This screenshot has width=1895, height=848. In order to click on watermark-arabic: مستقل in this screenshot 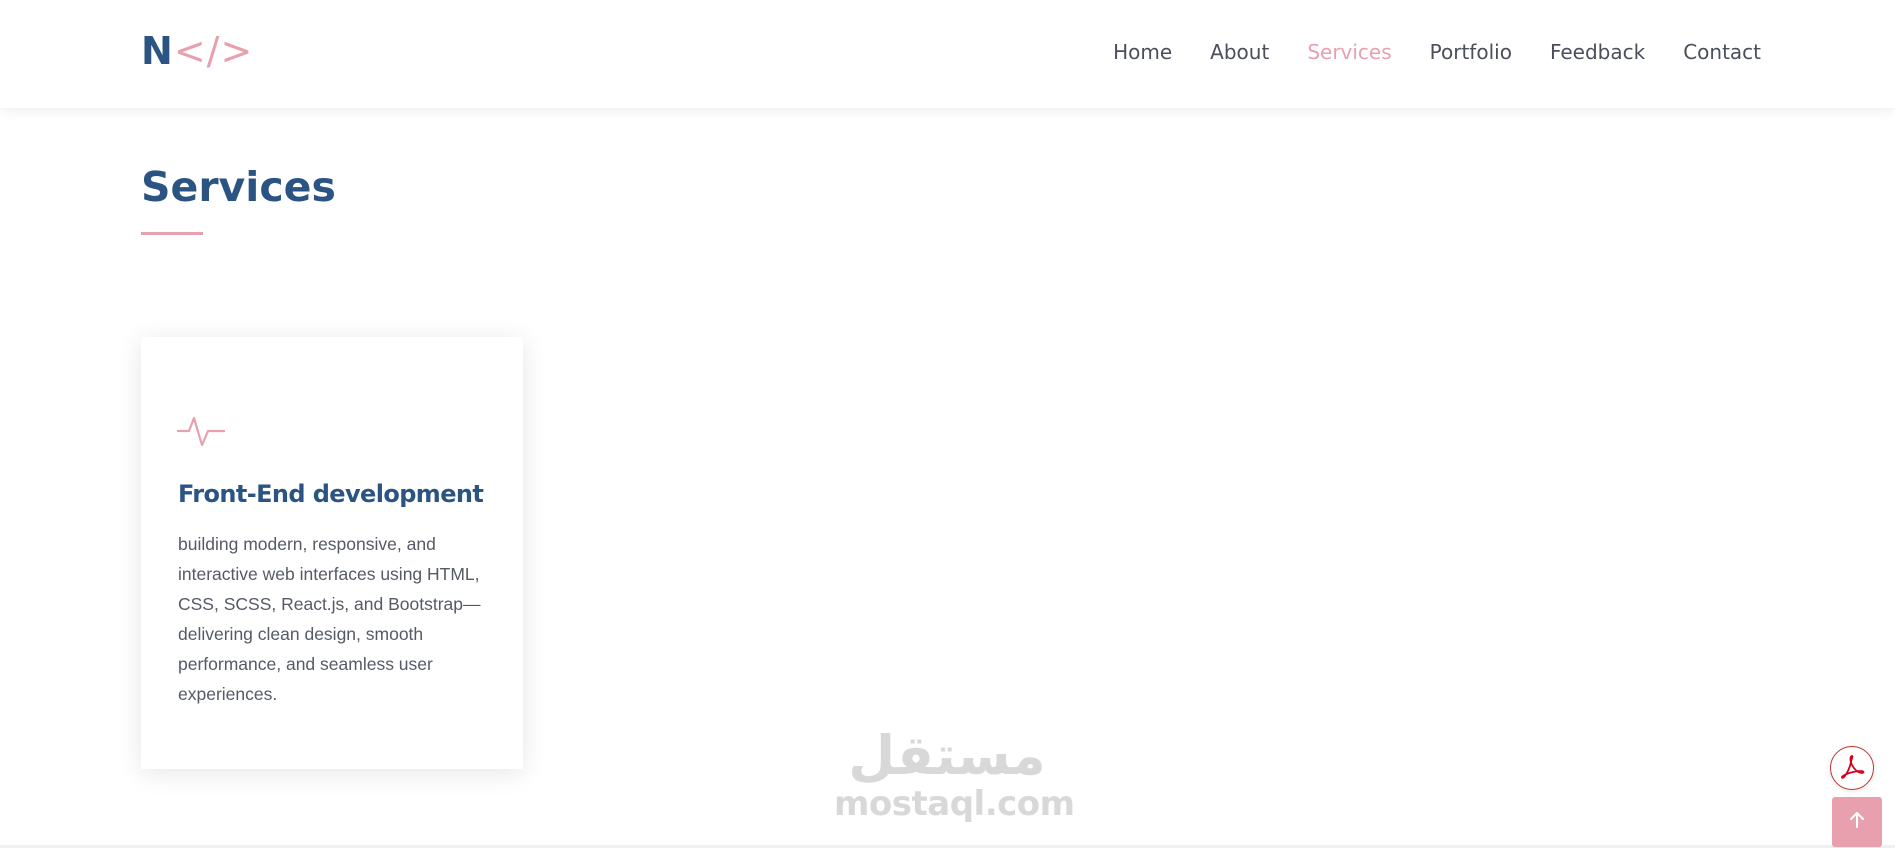, I will do `click(947, 755)`.